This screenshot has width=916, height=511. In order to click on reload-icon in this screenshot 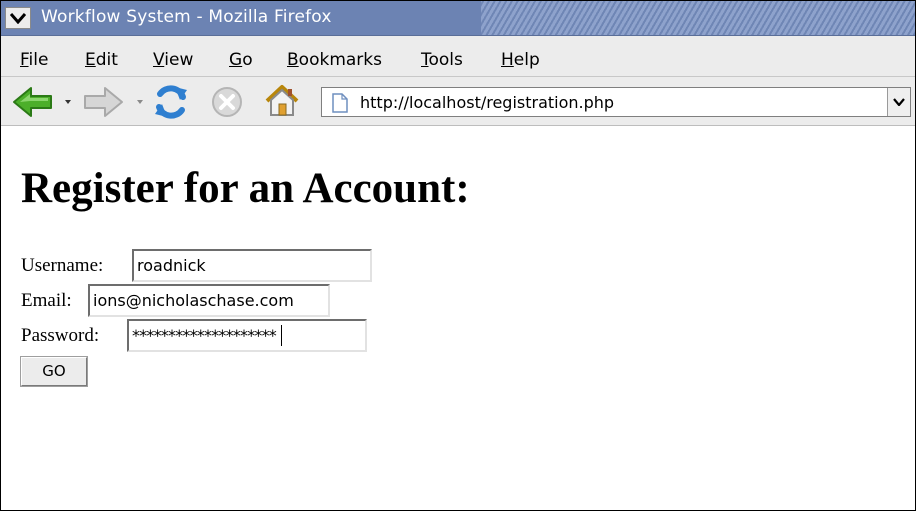, I will do `click(171, 102)`.